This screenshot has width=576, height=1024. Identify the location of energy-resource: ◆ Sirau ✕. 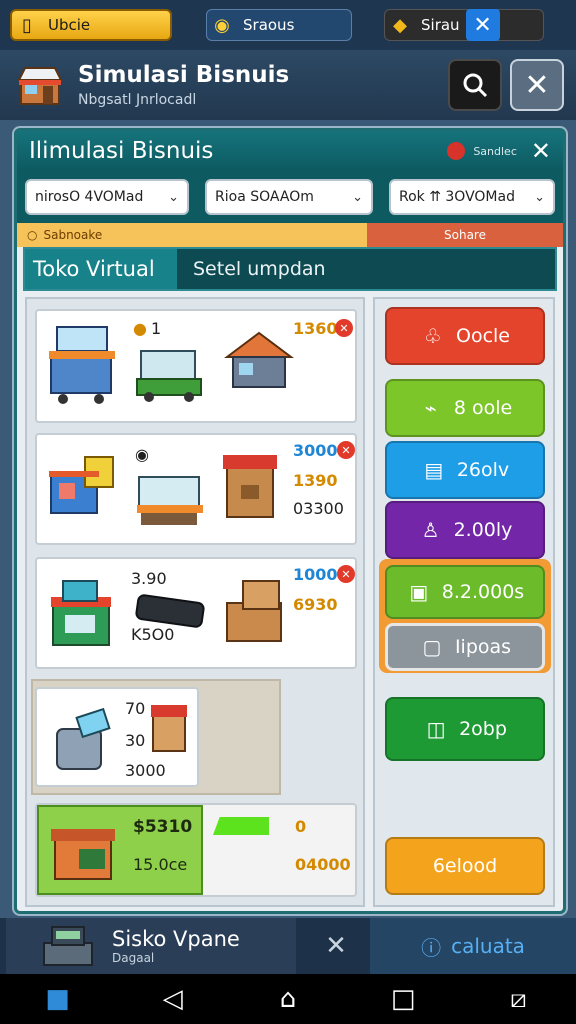
(464, 25).